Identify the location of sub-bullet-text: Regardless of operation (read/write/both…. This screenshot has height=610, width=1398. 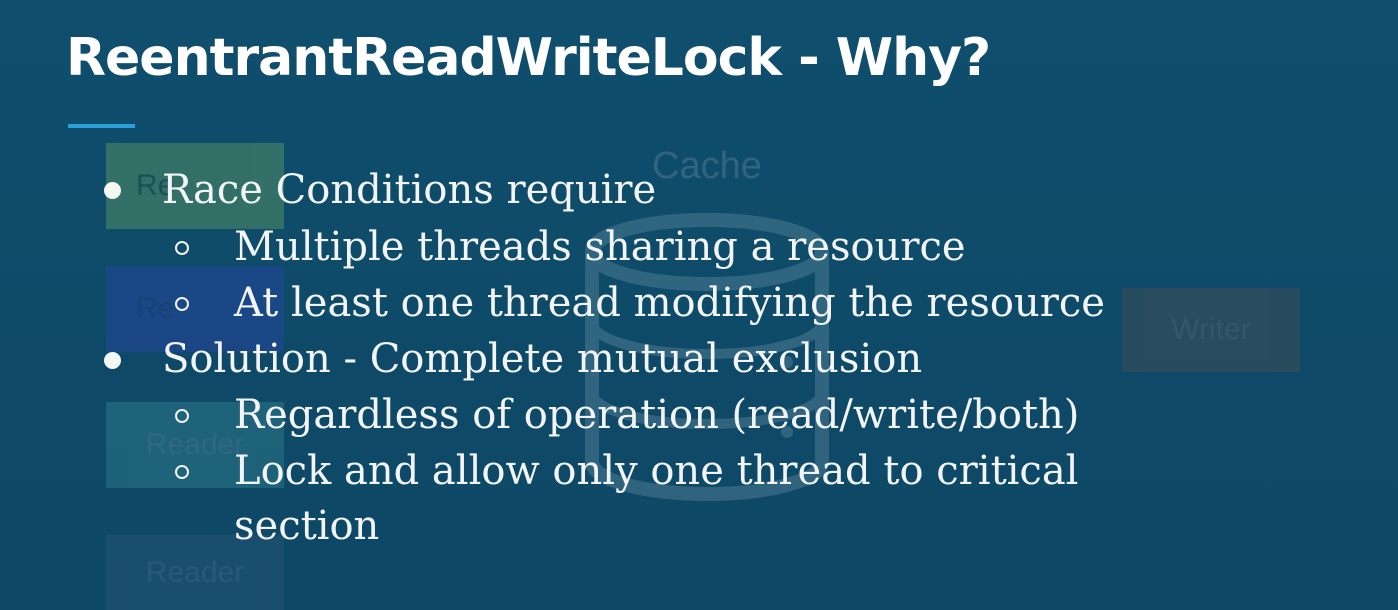
(657, 415).